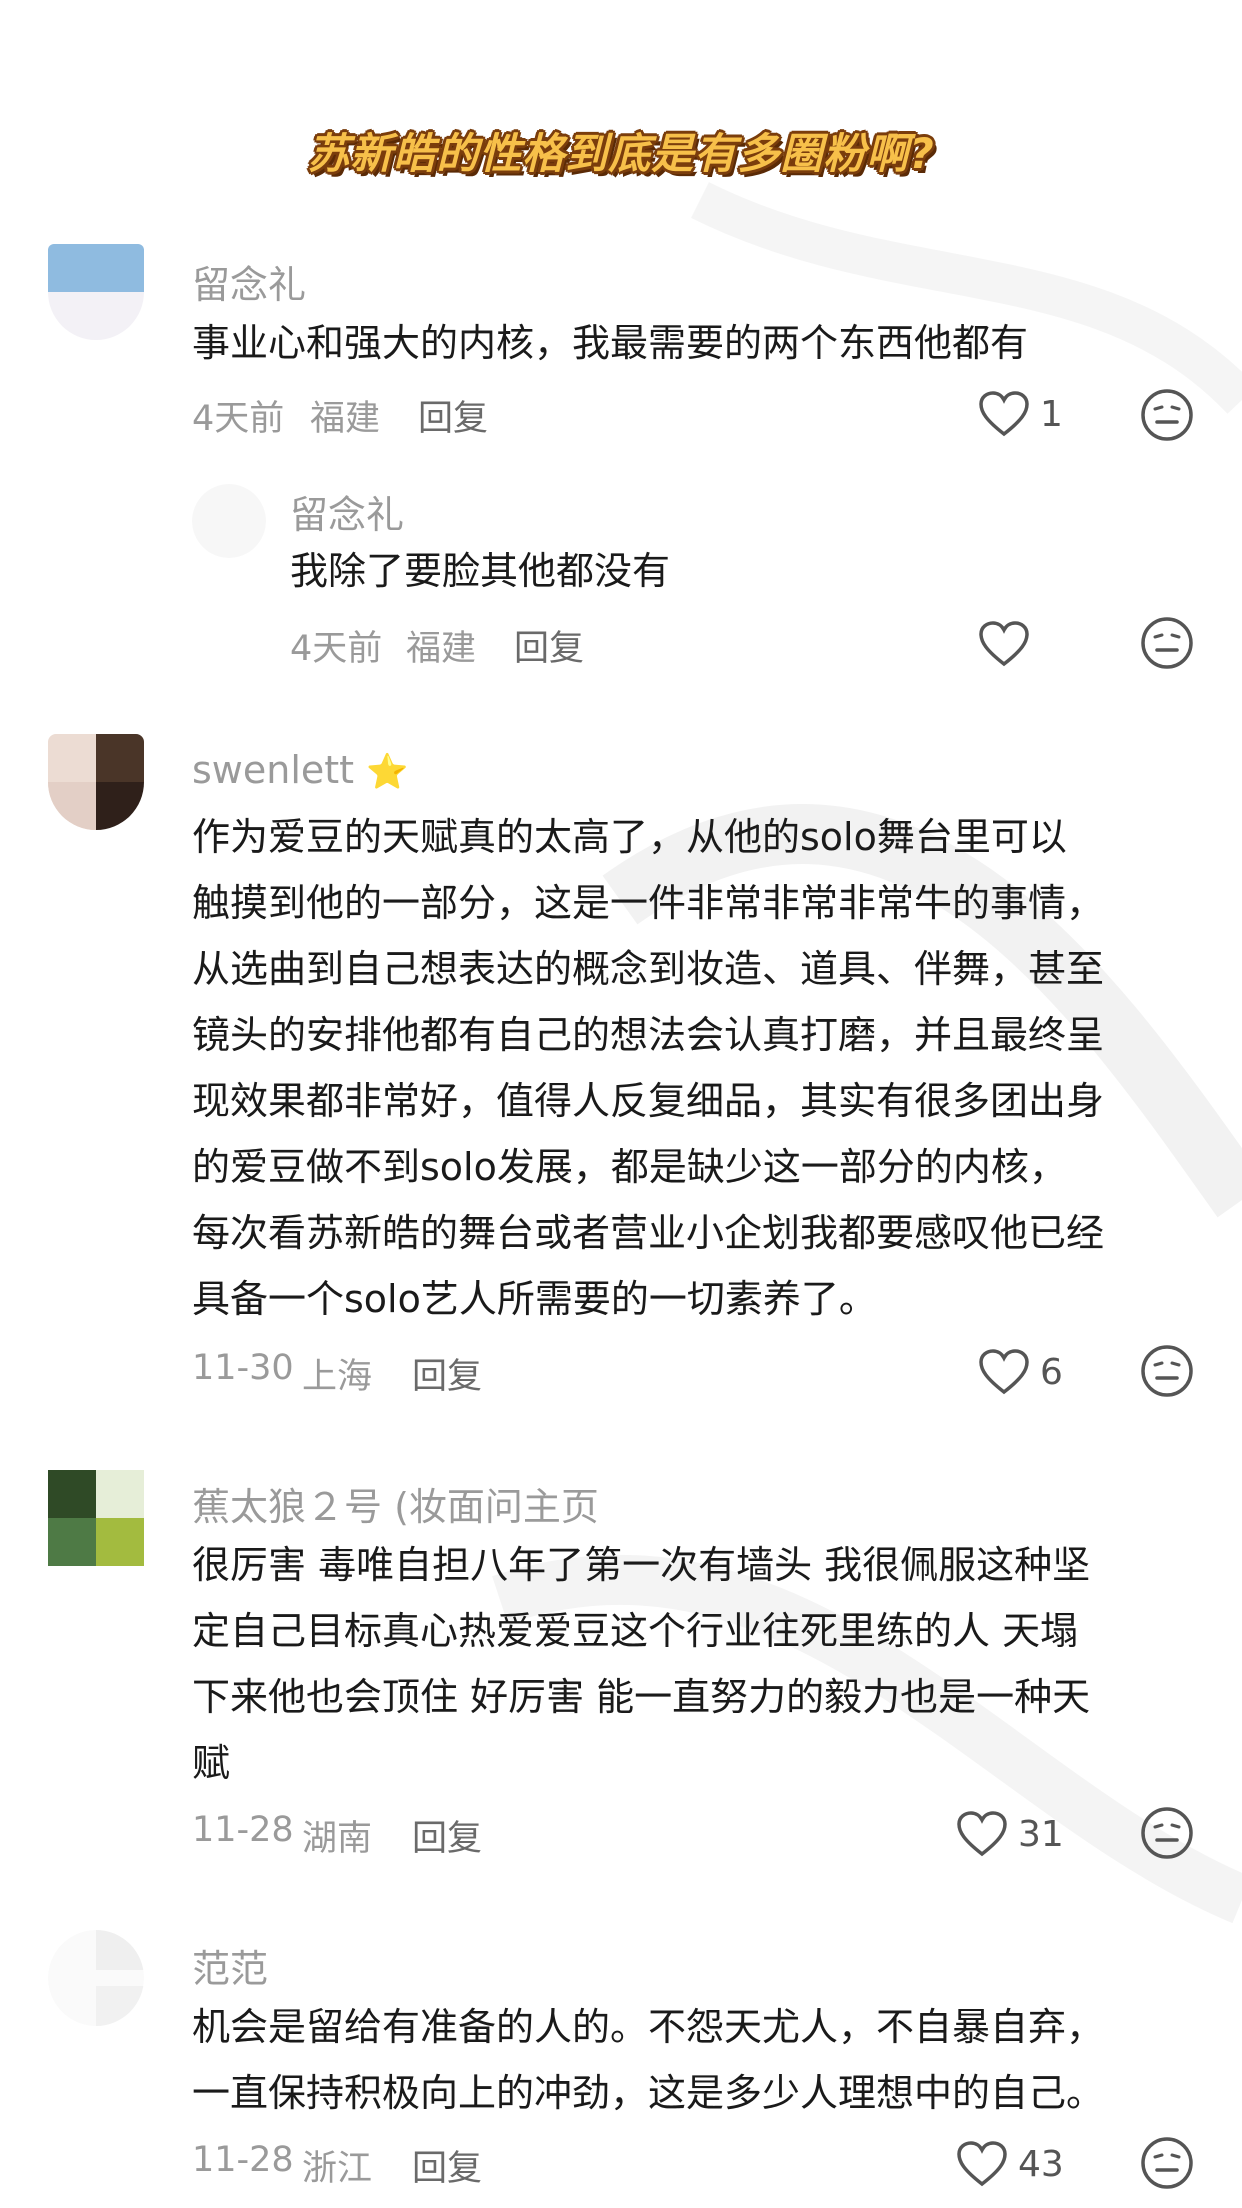 This screenshot has width=1242, height=2208. What do you see at coordinates (1051, 414) in the screenshot?
I see `like-count: 1` at bounding box center [1051, 414].